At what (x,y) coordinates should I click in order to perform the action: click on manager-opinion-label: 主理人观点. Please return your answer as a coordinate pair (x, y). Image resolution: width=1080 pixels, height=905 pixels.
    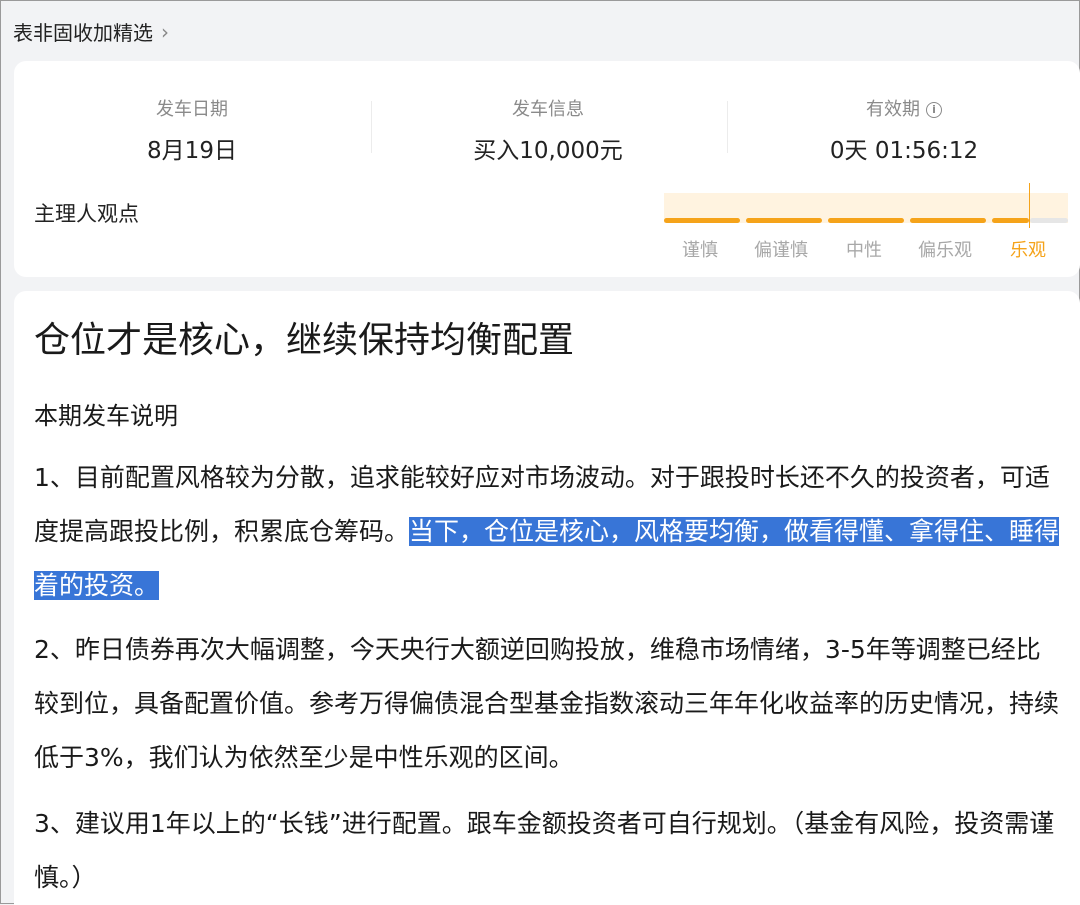
    Looking at the image, I should click on (86, 214).